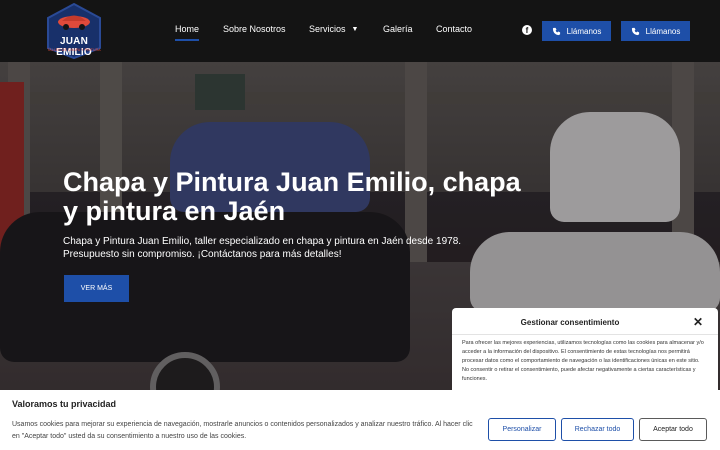 The width and height of the screenshot is (720, 450). I want to click on customize-button: Personalizar, so click(522, 429).